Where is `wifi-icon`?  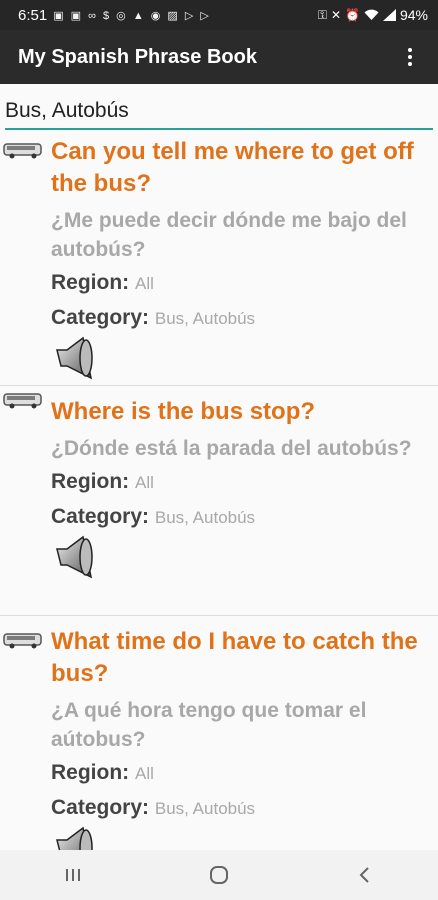
wifi-icon is located at coordinates (371, 14).